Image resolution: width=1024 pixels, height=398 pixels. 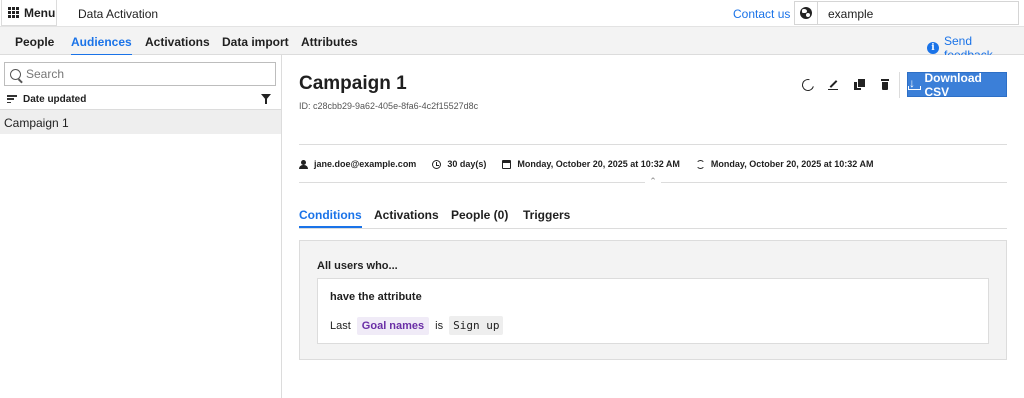 What do you see at coordinates (700, 164) in the screenshot?
I see `sync-icon` at bounding box center [700, 164].